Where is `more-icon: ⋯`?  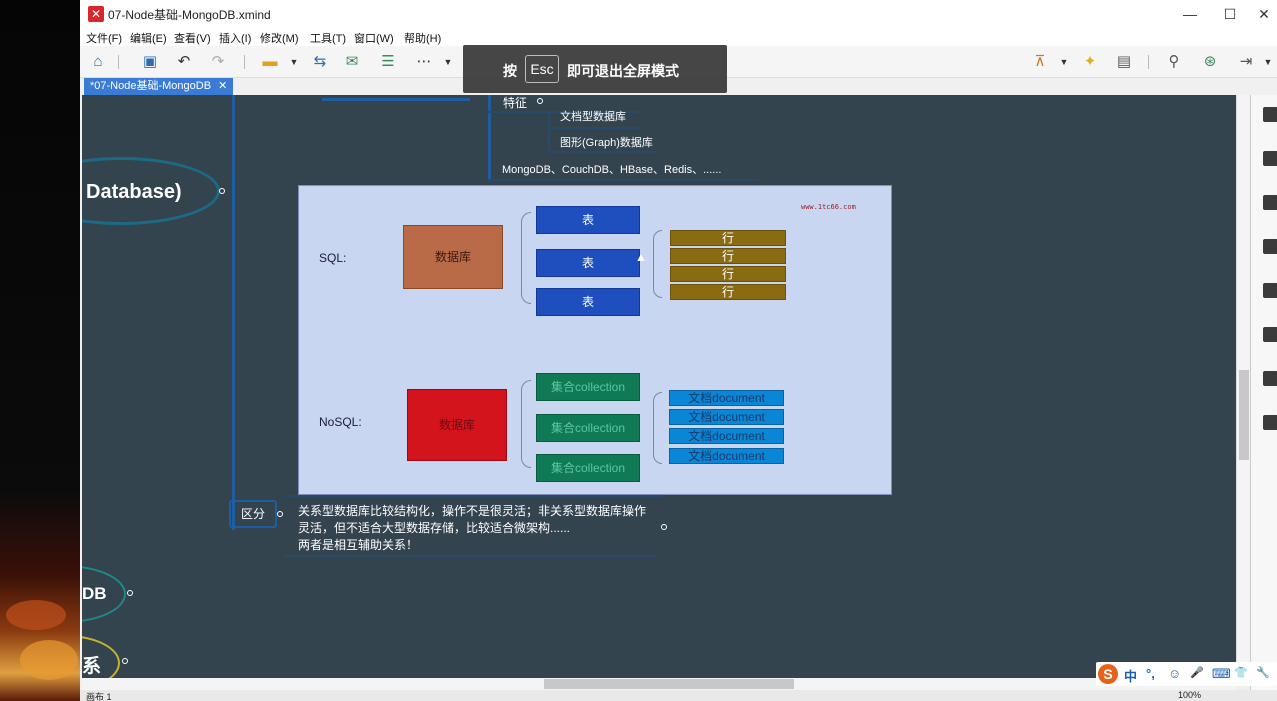
more-icon: ⋯ is located at coordinates (424, 62).